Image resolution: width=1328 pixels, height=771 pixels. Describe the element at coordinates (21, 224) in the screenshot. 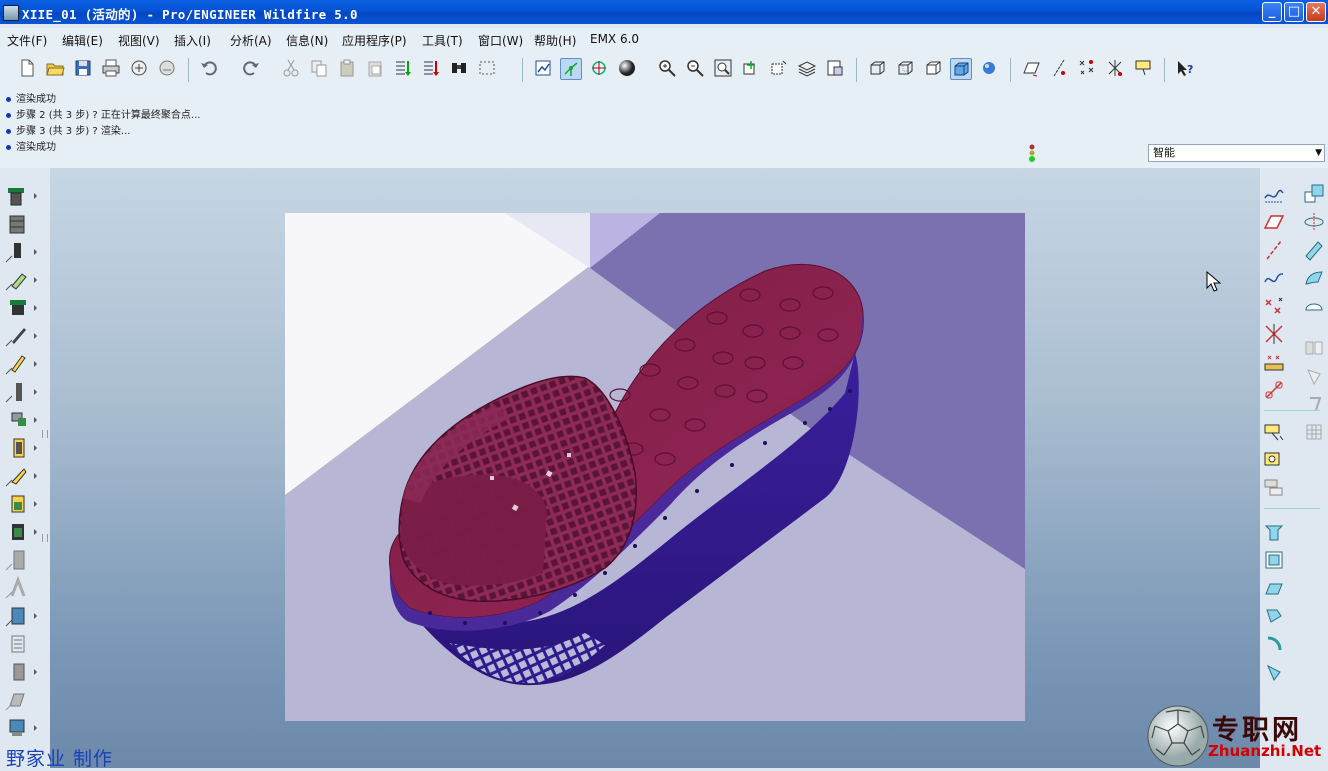

I see `revolve-tool-icon` at that location.